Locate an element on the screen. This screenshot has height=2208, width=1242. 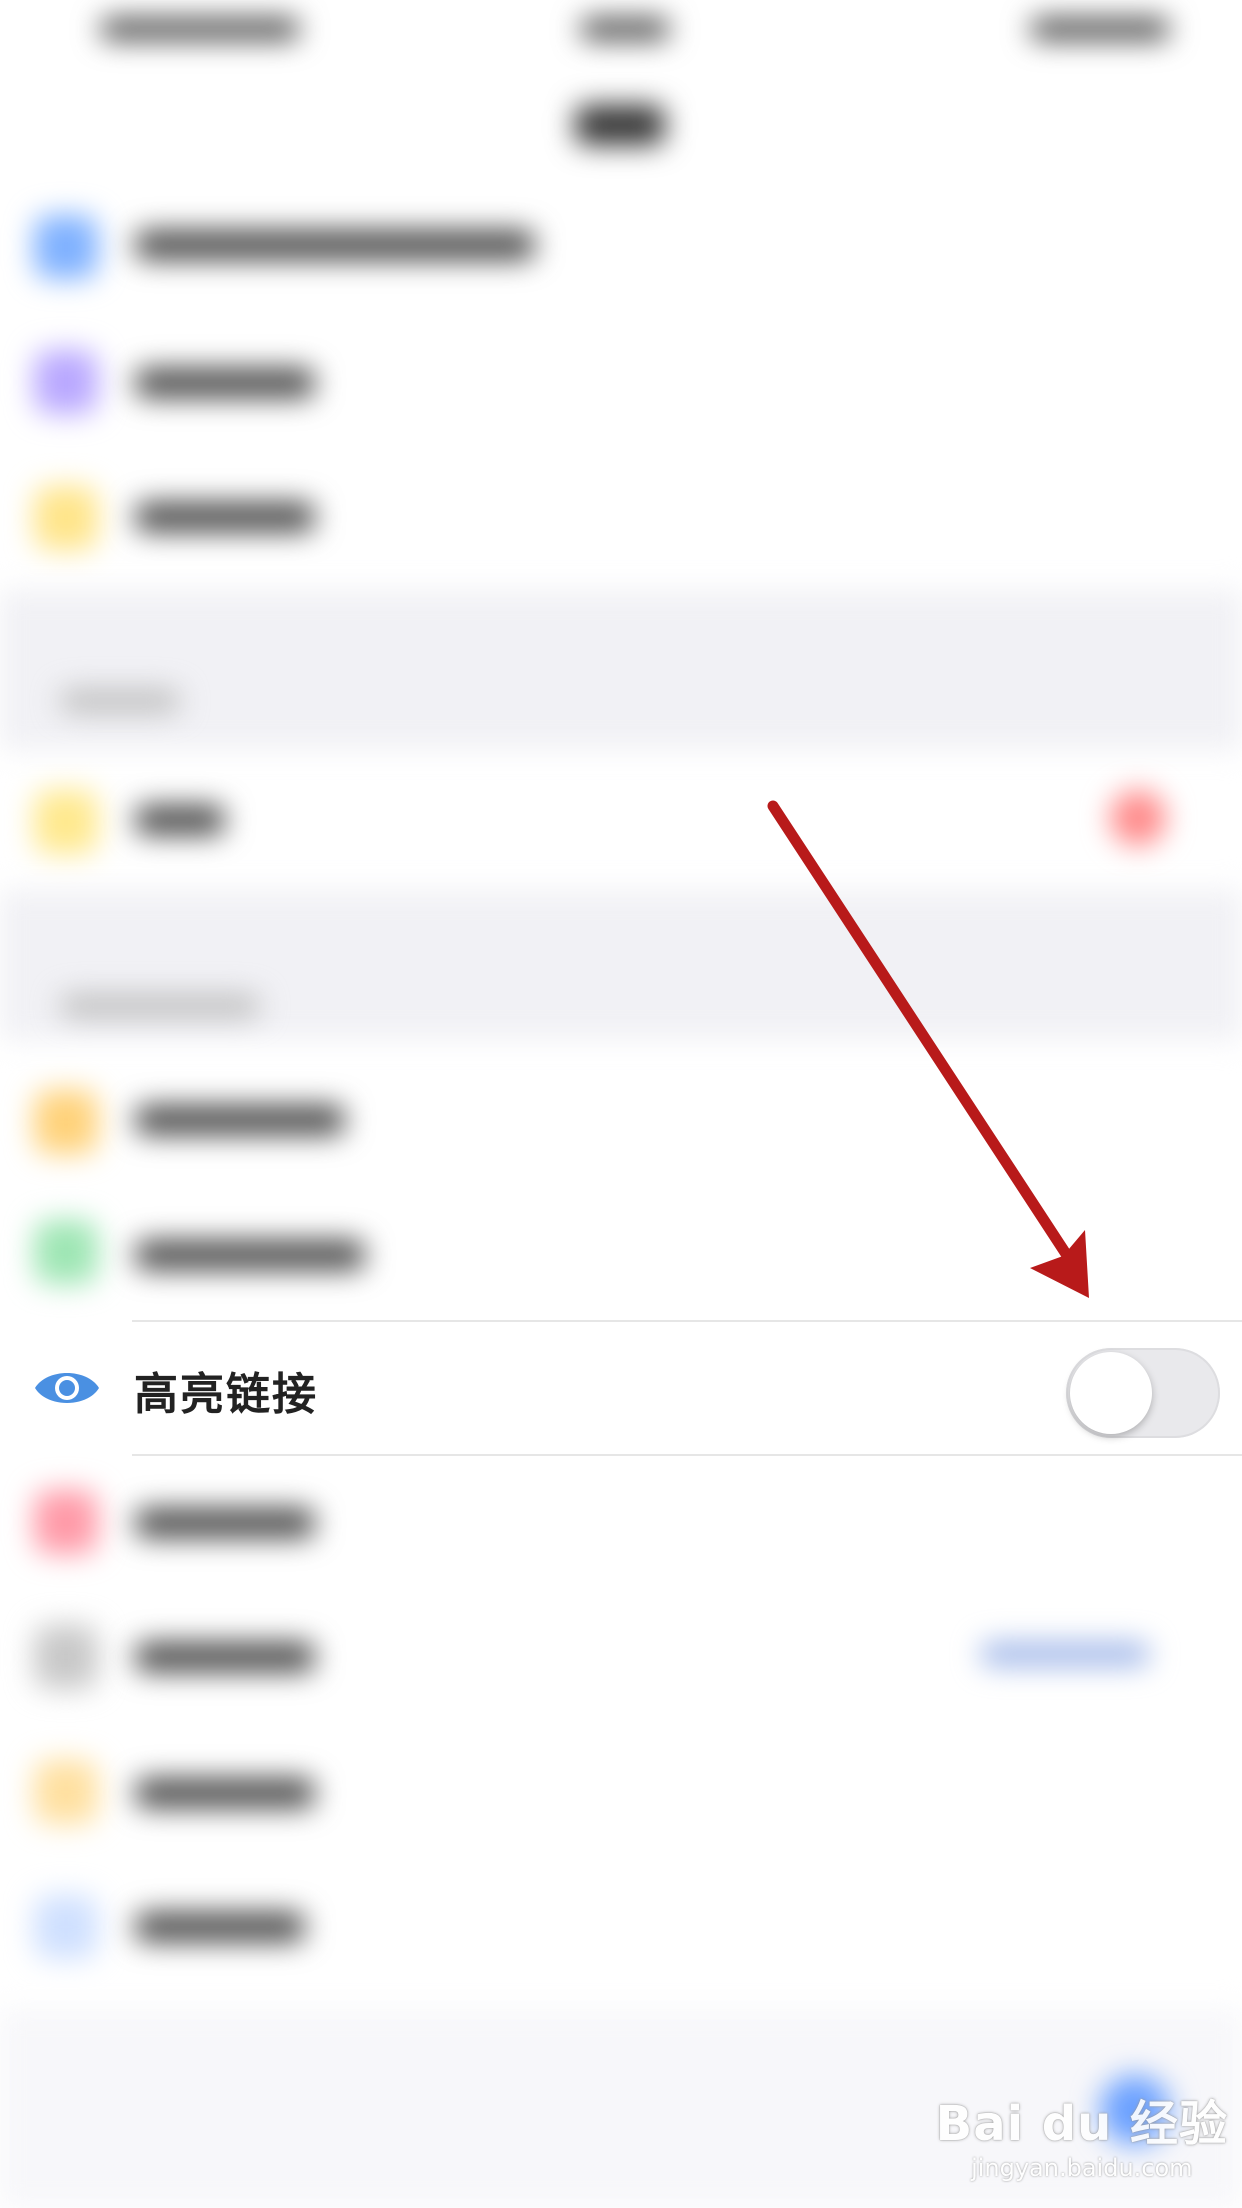
toggle-knob is located at coordinates (1111, 1393).